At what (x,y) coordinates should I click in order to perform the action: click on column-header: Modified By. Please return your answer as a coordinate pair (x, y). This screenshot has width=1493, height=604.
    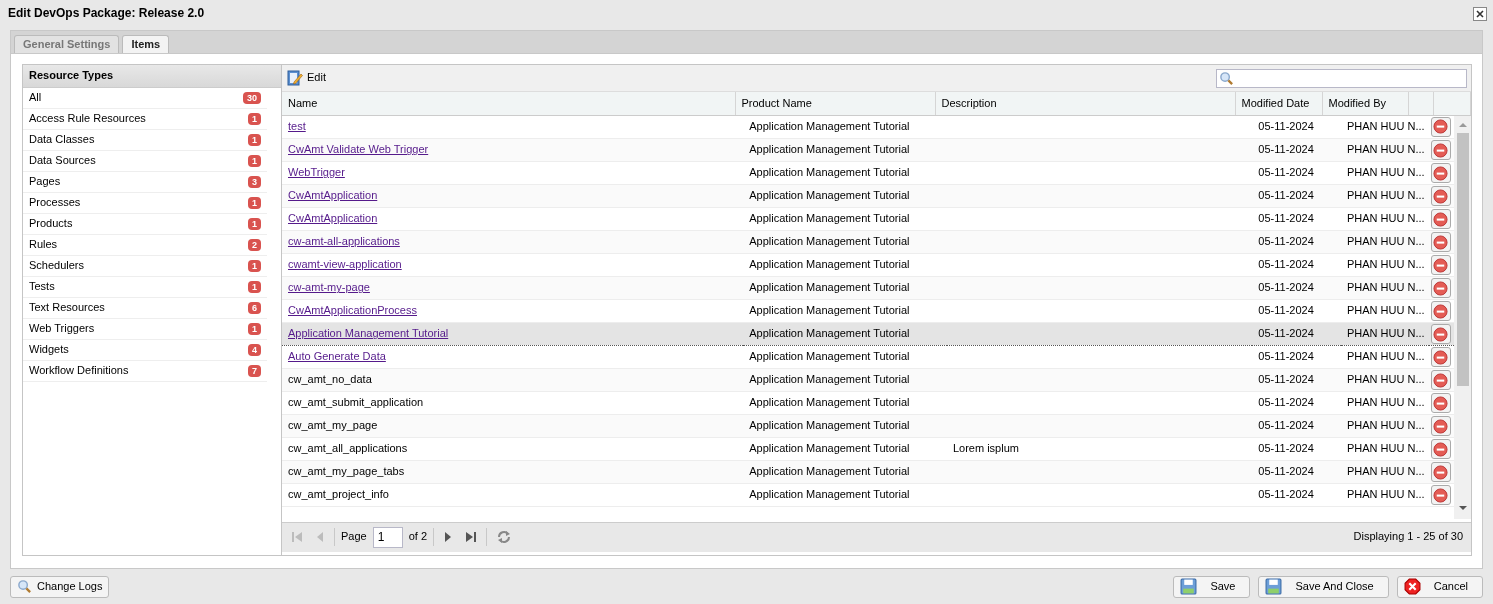
    Looking at the image, I should click on (1365, 103).